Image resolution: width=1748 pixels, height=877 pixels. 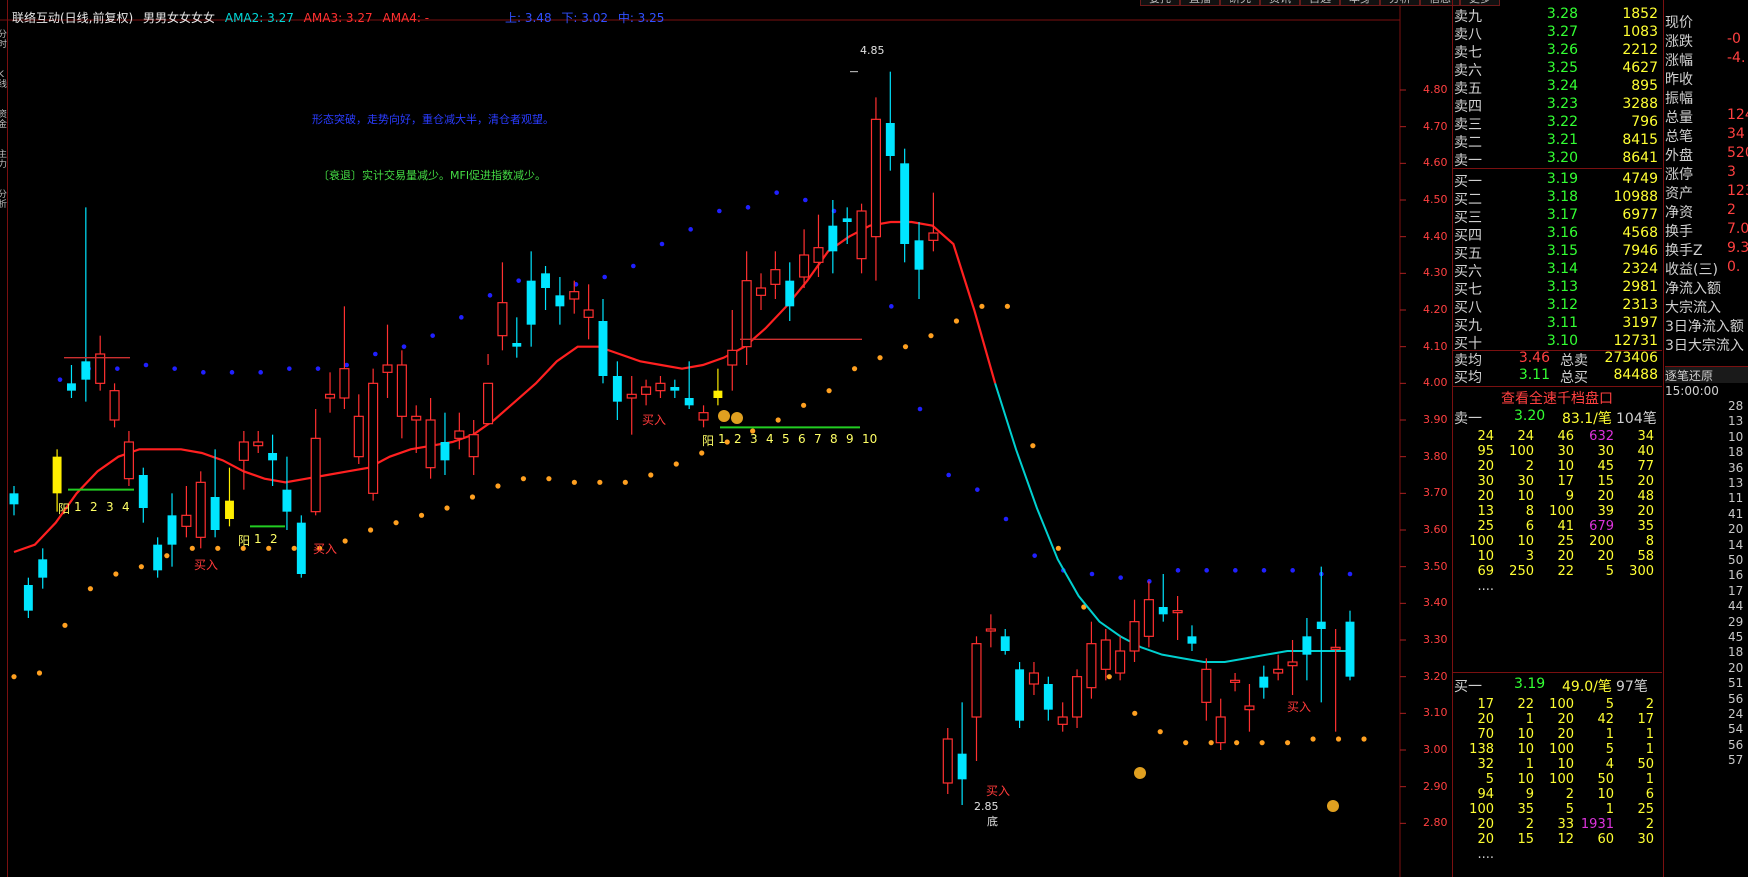 I want to click on ask-row: 卖一 3.20 8641, so click(x=1557, y=159).